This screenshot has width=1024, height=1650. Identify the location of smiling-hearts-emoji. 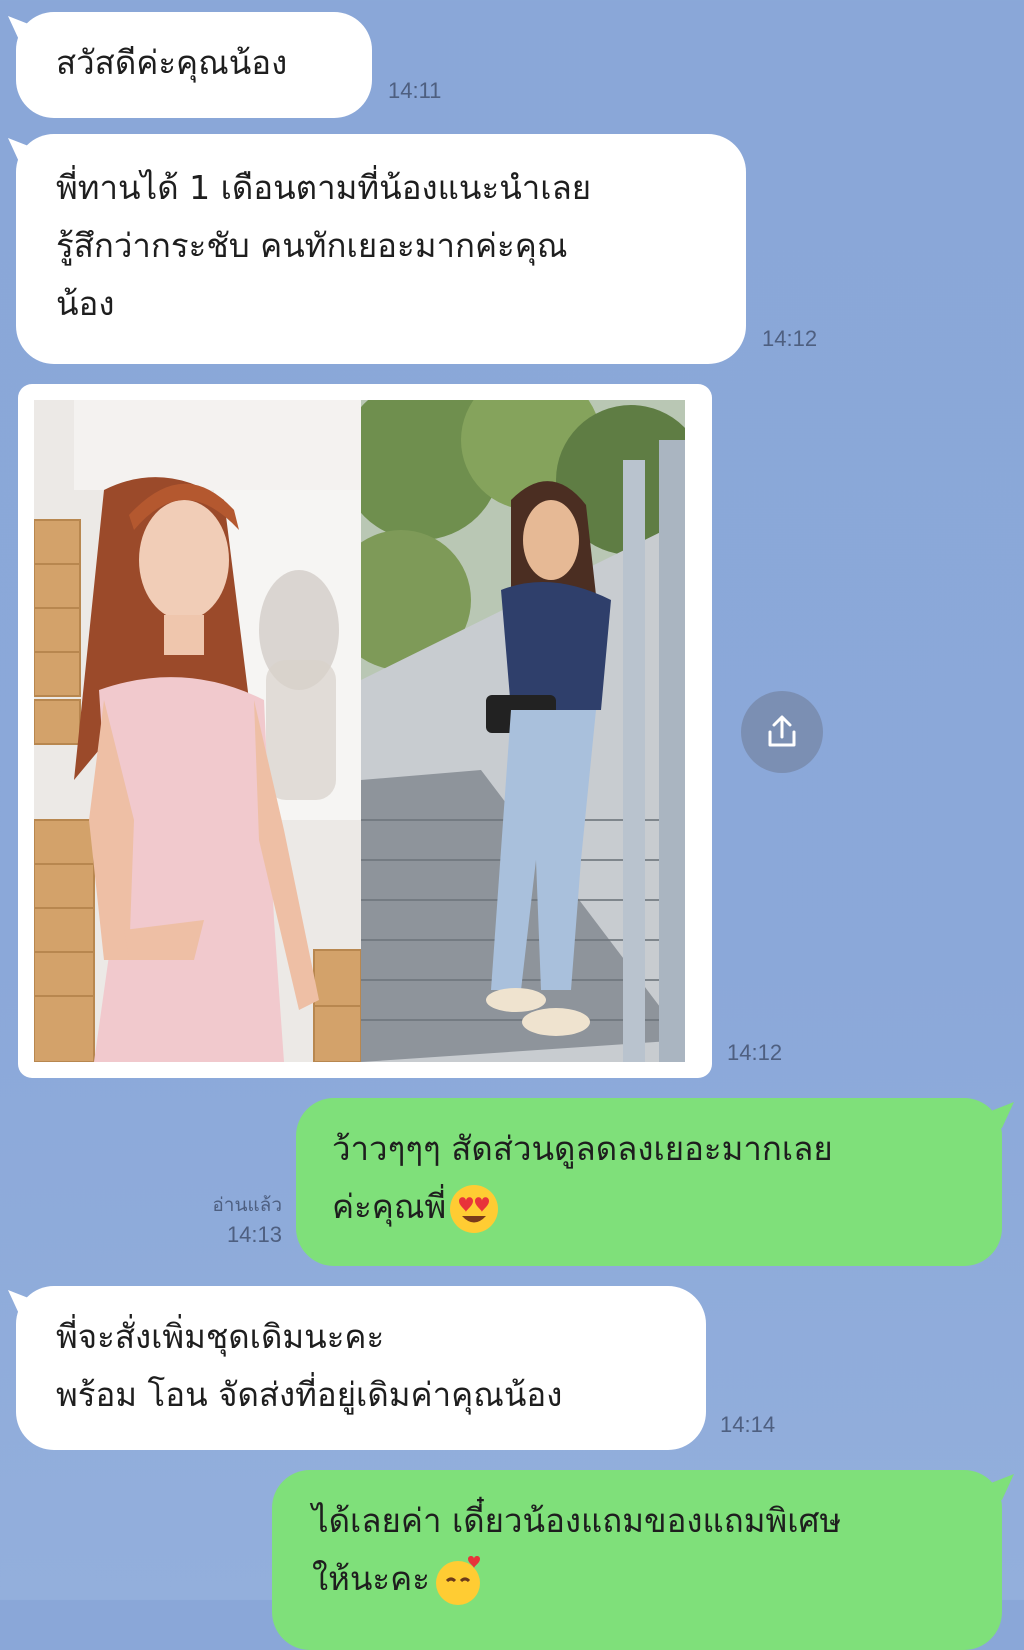
(457, 1580).